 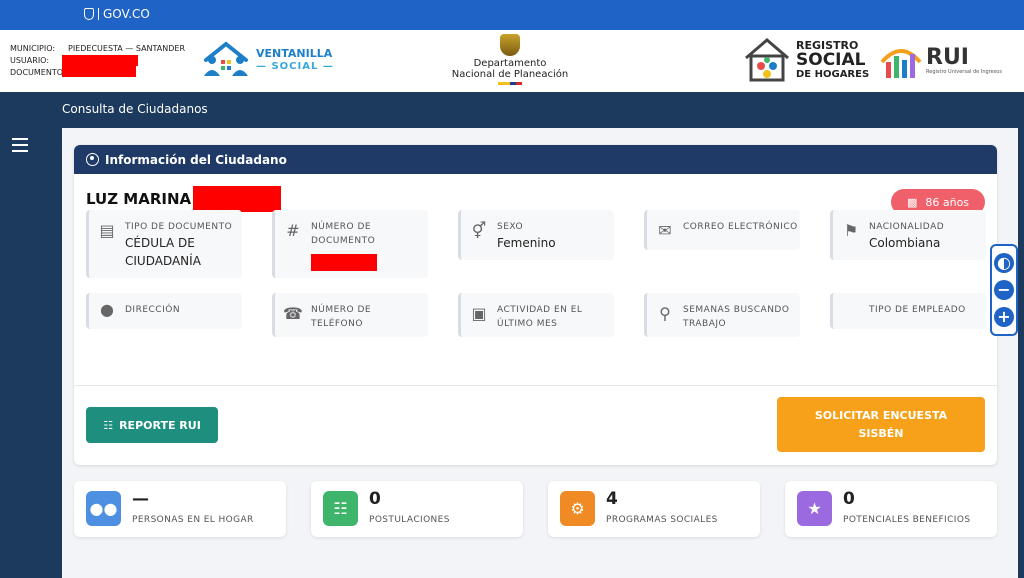 What do you see at coordinates (577, 508) in the screenshot?
I see `gear-icon: ⚙` at bounding box center [577, 508].